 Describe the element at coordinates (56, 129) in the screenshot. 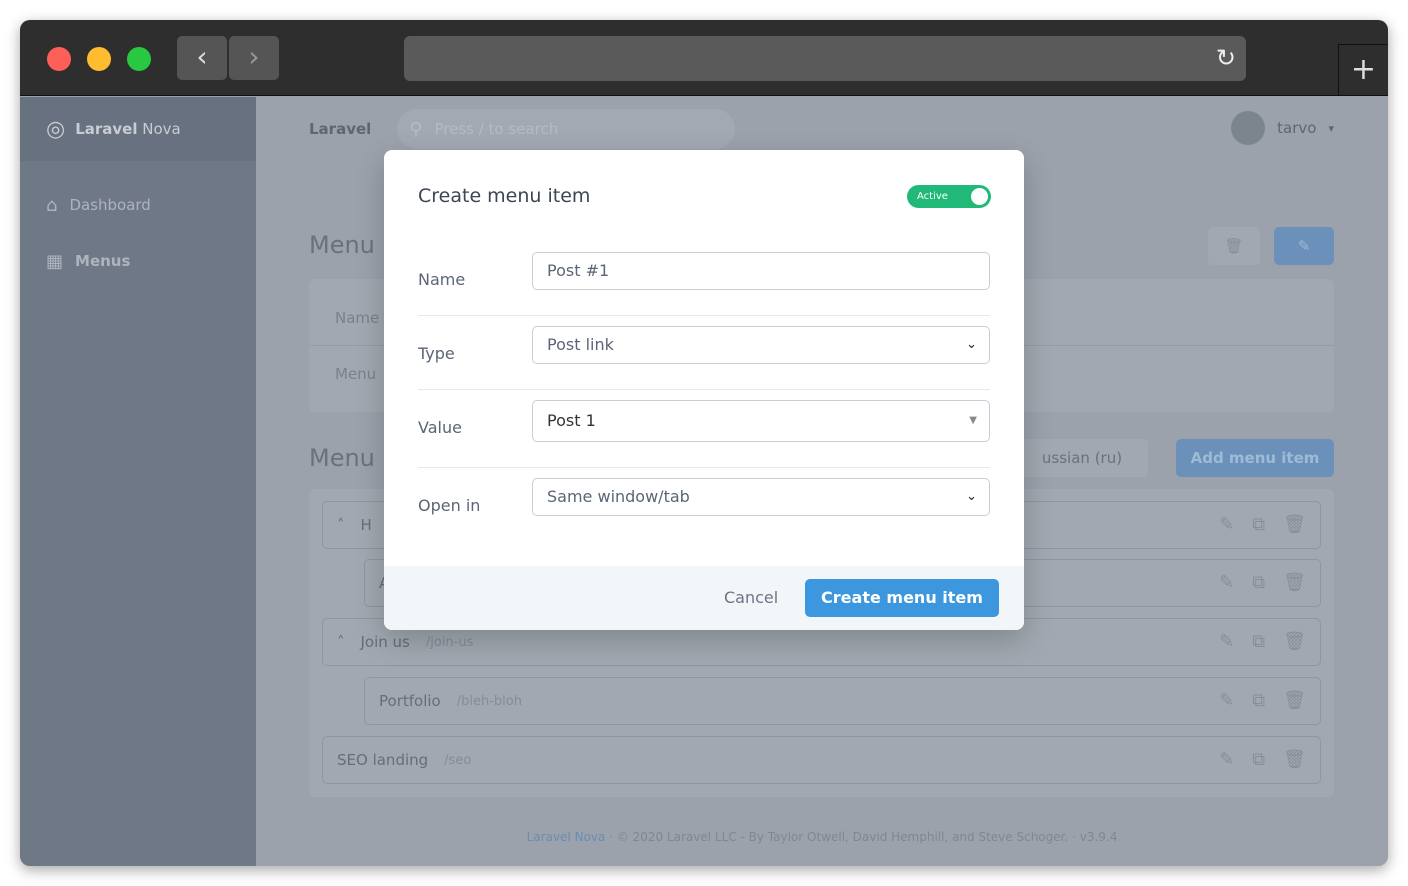

I see `nova-logo-icon: ◎` at that location.